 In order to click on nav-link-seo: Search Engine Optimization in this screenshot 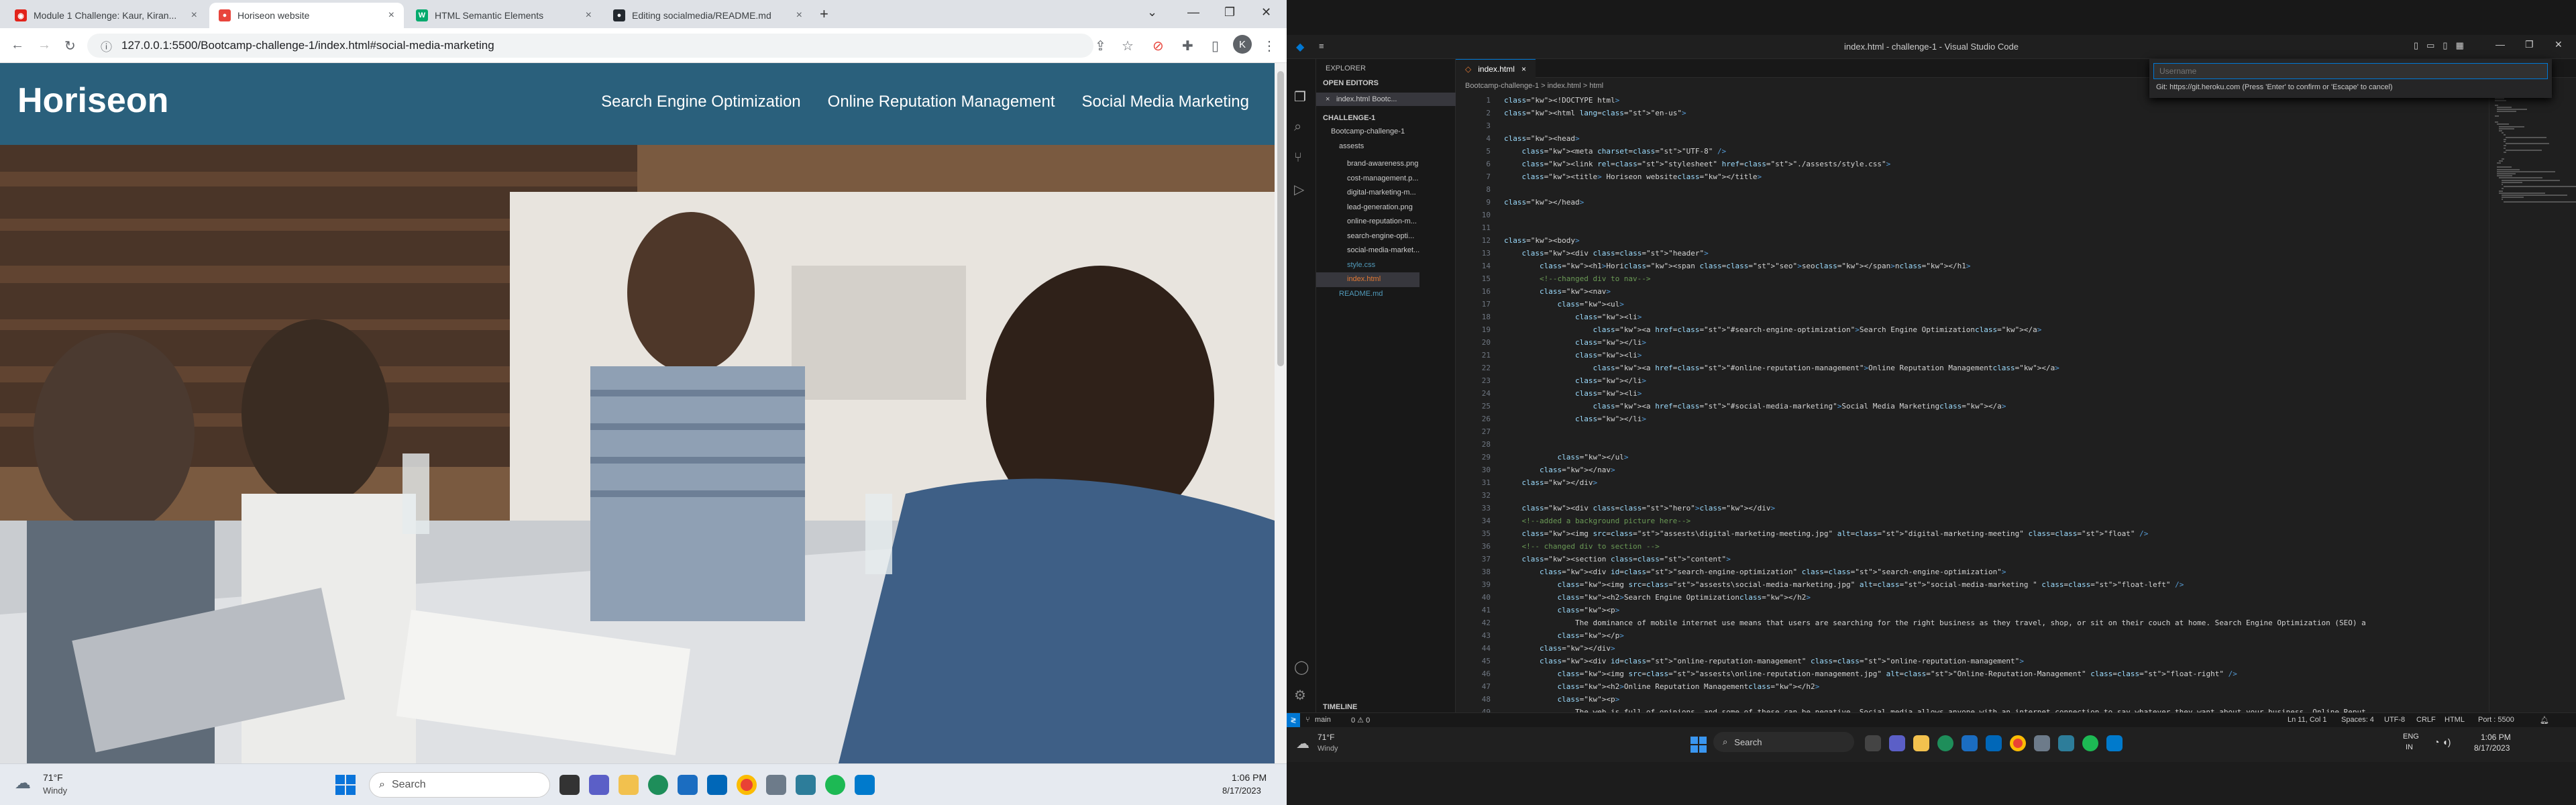, I will do `click(701, 102)`.